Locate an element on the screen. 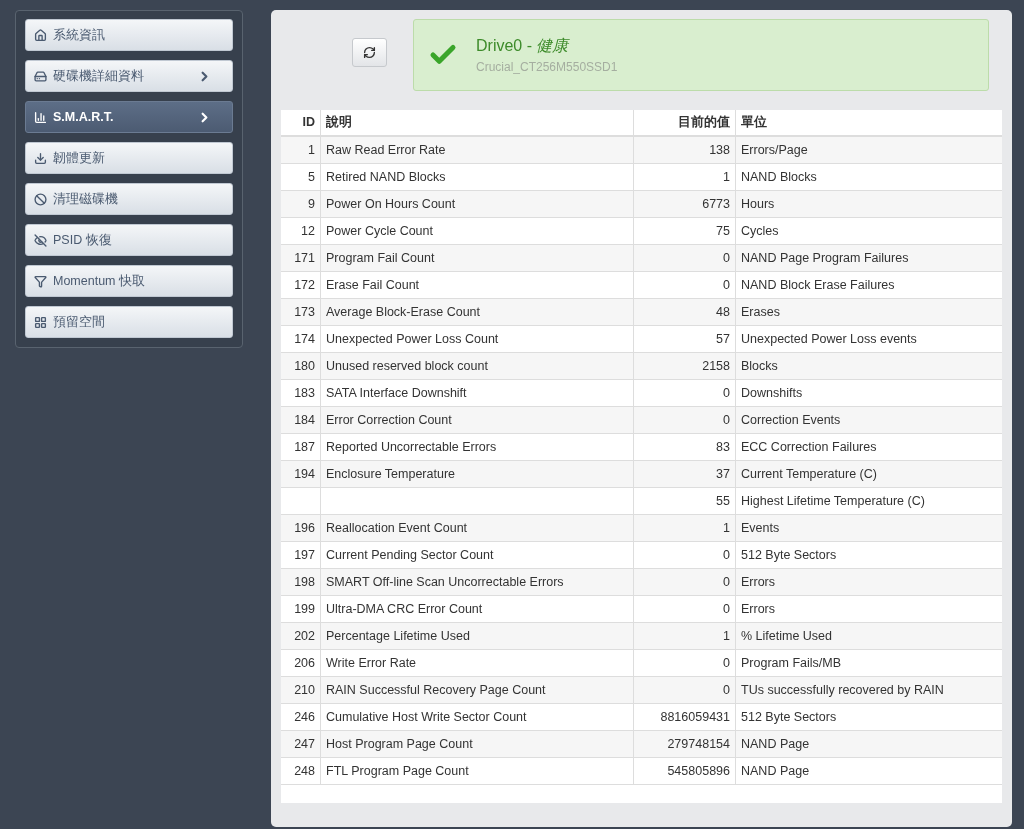 This screenshot has width=1024, height=829. table-cell: Unused reserved block count is located at coordinates (476, 366).